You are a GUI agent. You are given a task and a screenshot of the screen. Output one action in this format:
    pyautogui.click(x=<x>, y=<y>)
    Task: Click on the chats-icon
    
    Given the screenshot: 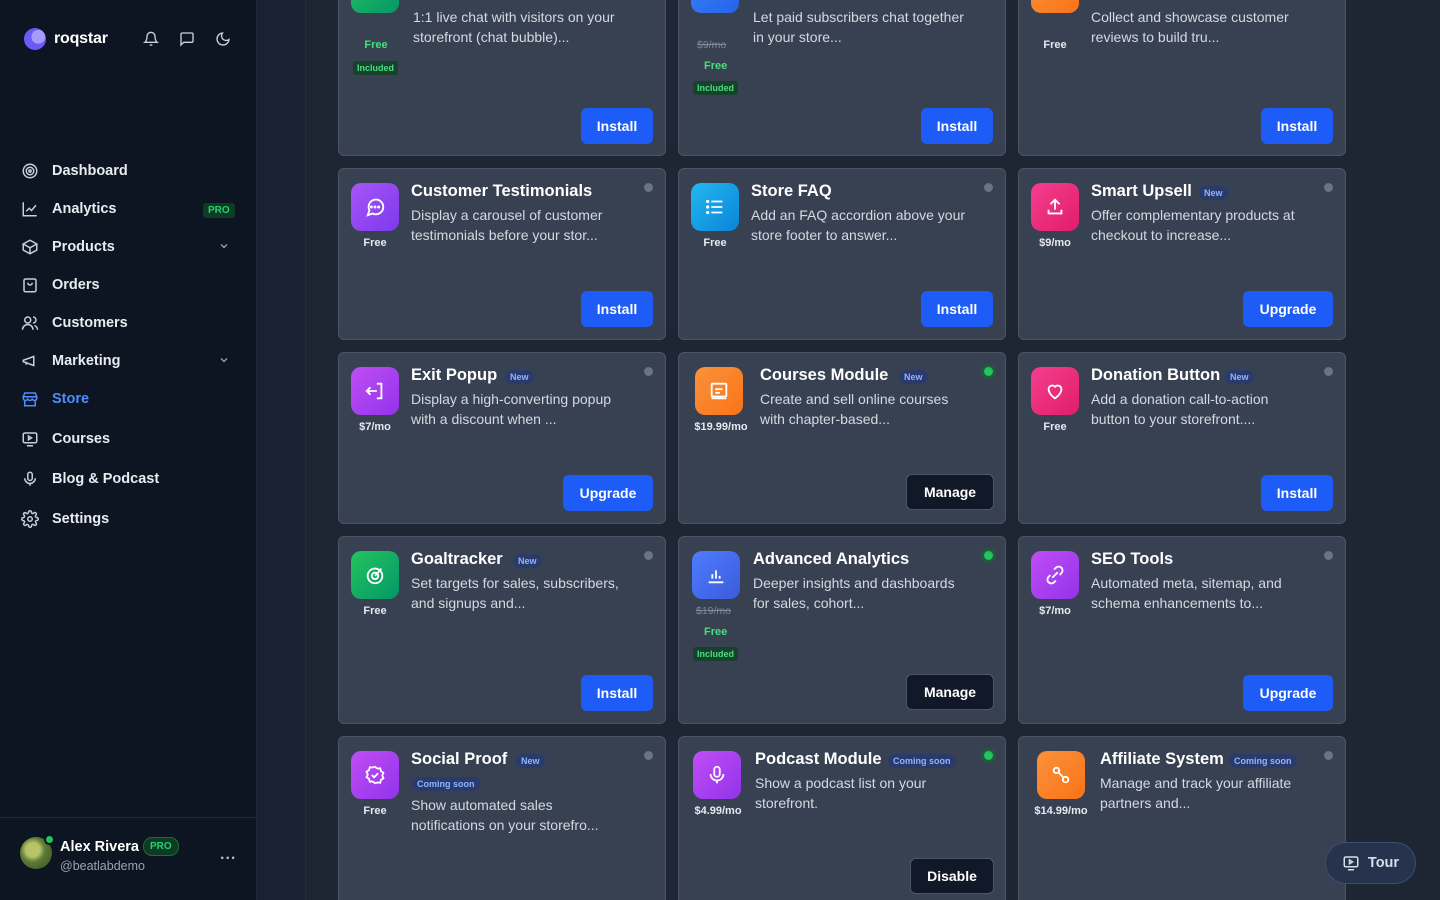 What is the action you would take?
    pyautogui.click(x=715, y=6)
    